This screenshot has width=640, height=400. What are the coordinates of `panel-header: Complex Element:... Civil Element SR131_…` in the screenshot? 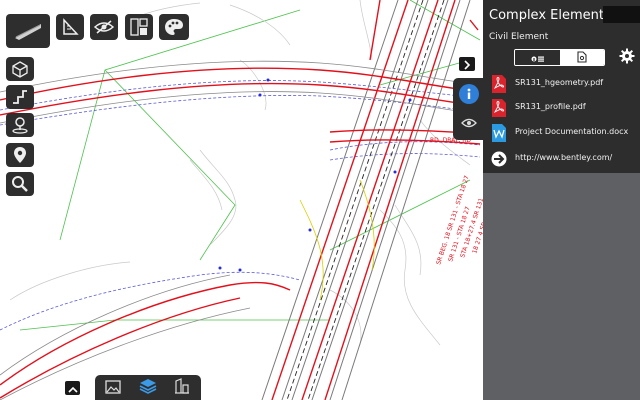 It's located at (561, 86).